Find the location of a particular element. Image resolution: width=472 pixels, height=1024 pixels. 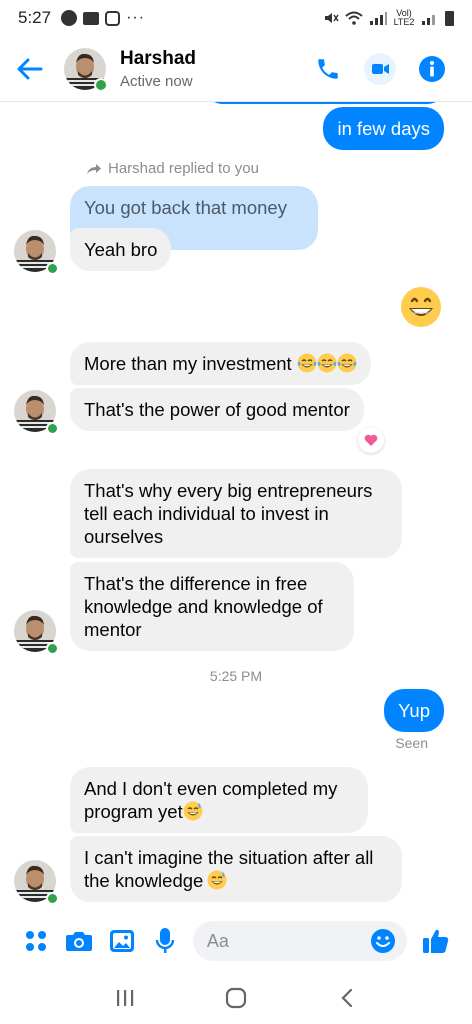

contact-status: Active now is located at coordinates (156, 81).